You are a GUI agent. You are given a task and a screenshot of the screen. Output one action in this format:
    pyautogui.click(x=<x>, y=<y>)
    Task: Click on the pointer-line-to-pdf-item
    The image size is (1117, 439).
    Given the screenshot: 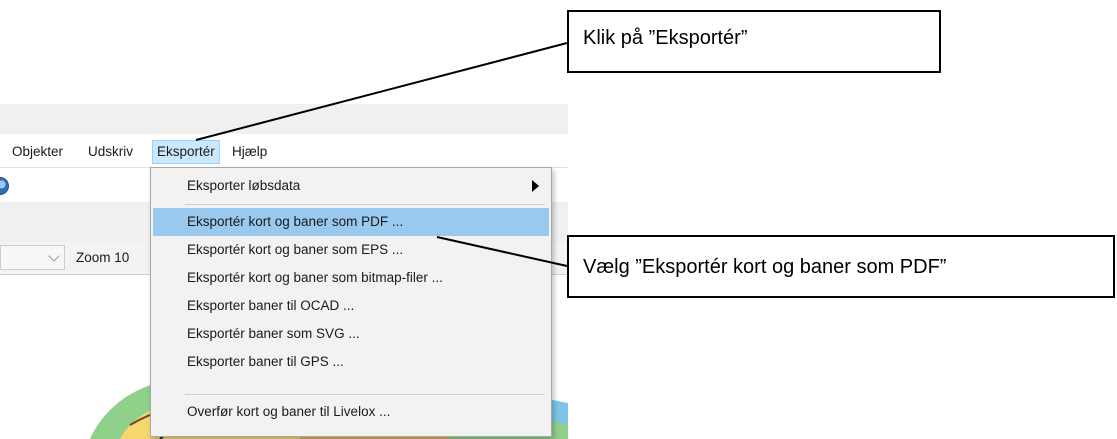 What is the action you would take?
    pyautogui.click(x=502, y=251)
    